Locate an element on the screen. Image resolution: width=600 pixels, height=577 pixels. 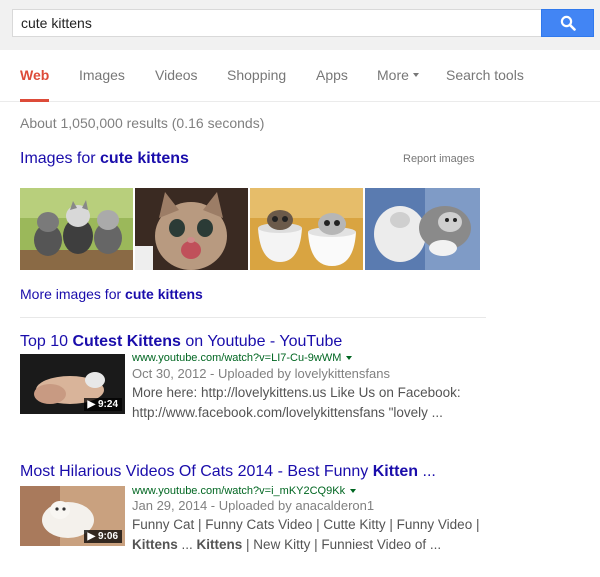
tab-videos: Videos is located at coordinates (176, 84).